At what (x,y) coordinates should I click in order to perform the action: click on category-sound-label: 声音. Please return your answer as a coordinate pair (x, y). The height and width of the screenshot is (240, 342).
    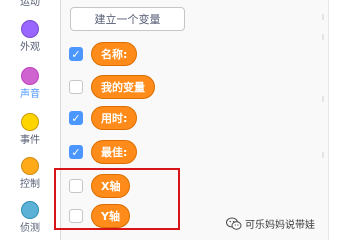
    Looking at the image, I should click on (30, 94).